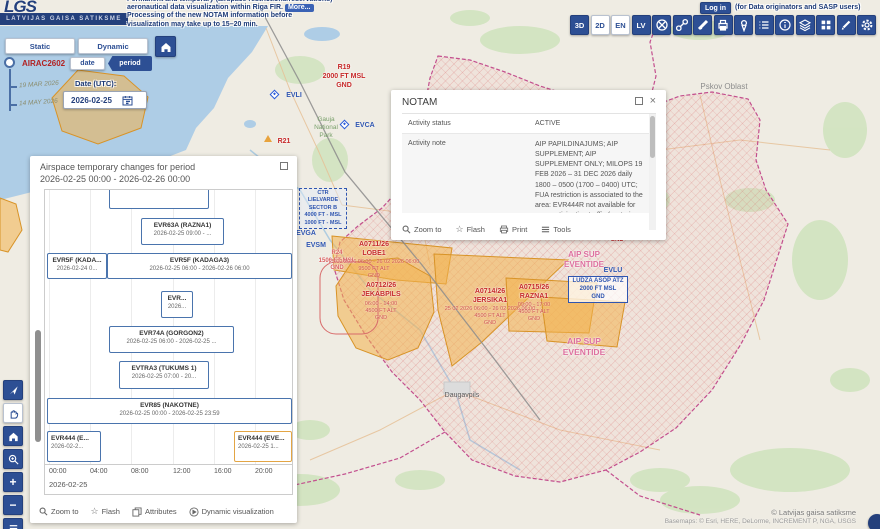 This screenshot has height=529, width=880. What do you see at coordinates (653, 101) in the screenshot?
I see `close-icon: ×` at bounding box center [653, 101].